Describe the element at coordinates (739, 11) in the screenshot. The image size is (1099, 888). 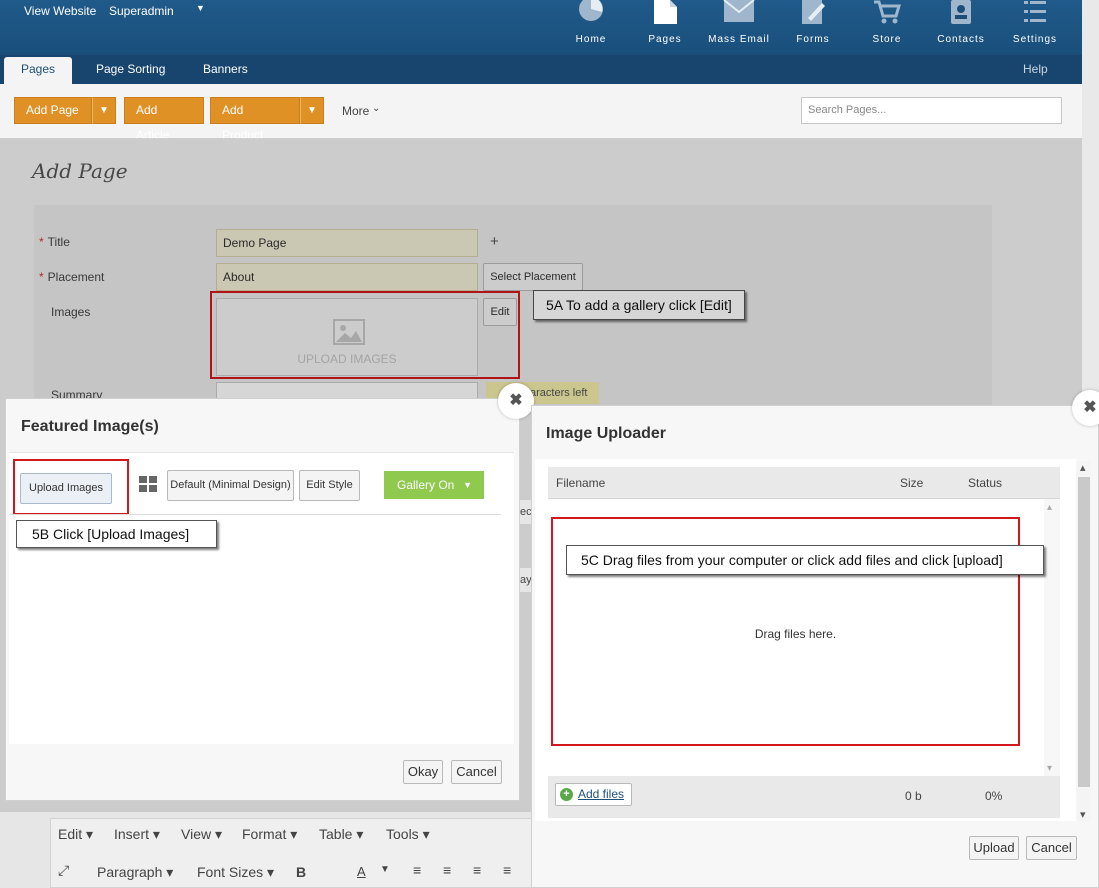
I see `envelope-icon` at that location.